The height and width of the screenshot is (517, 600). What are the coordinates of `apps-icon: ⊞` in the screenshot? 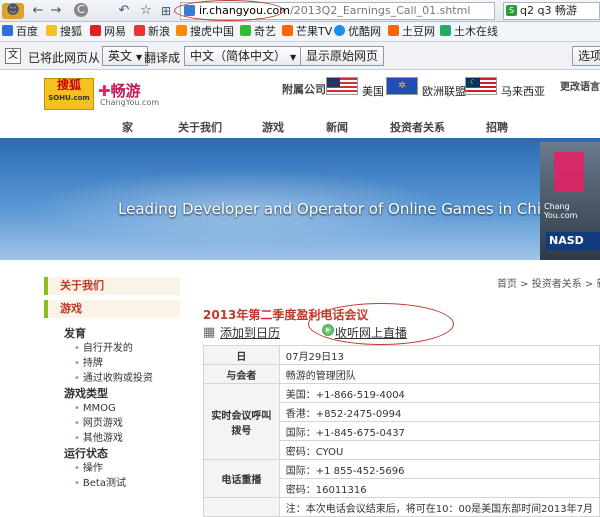 It's located at (166, 11).